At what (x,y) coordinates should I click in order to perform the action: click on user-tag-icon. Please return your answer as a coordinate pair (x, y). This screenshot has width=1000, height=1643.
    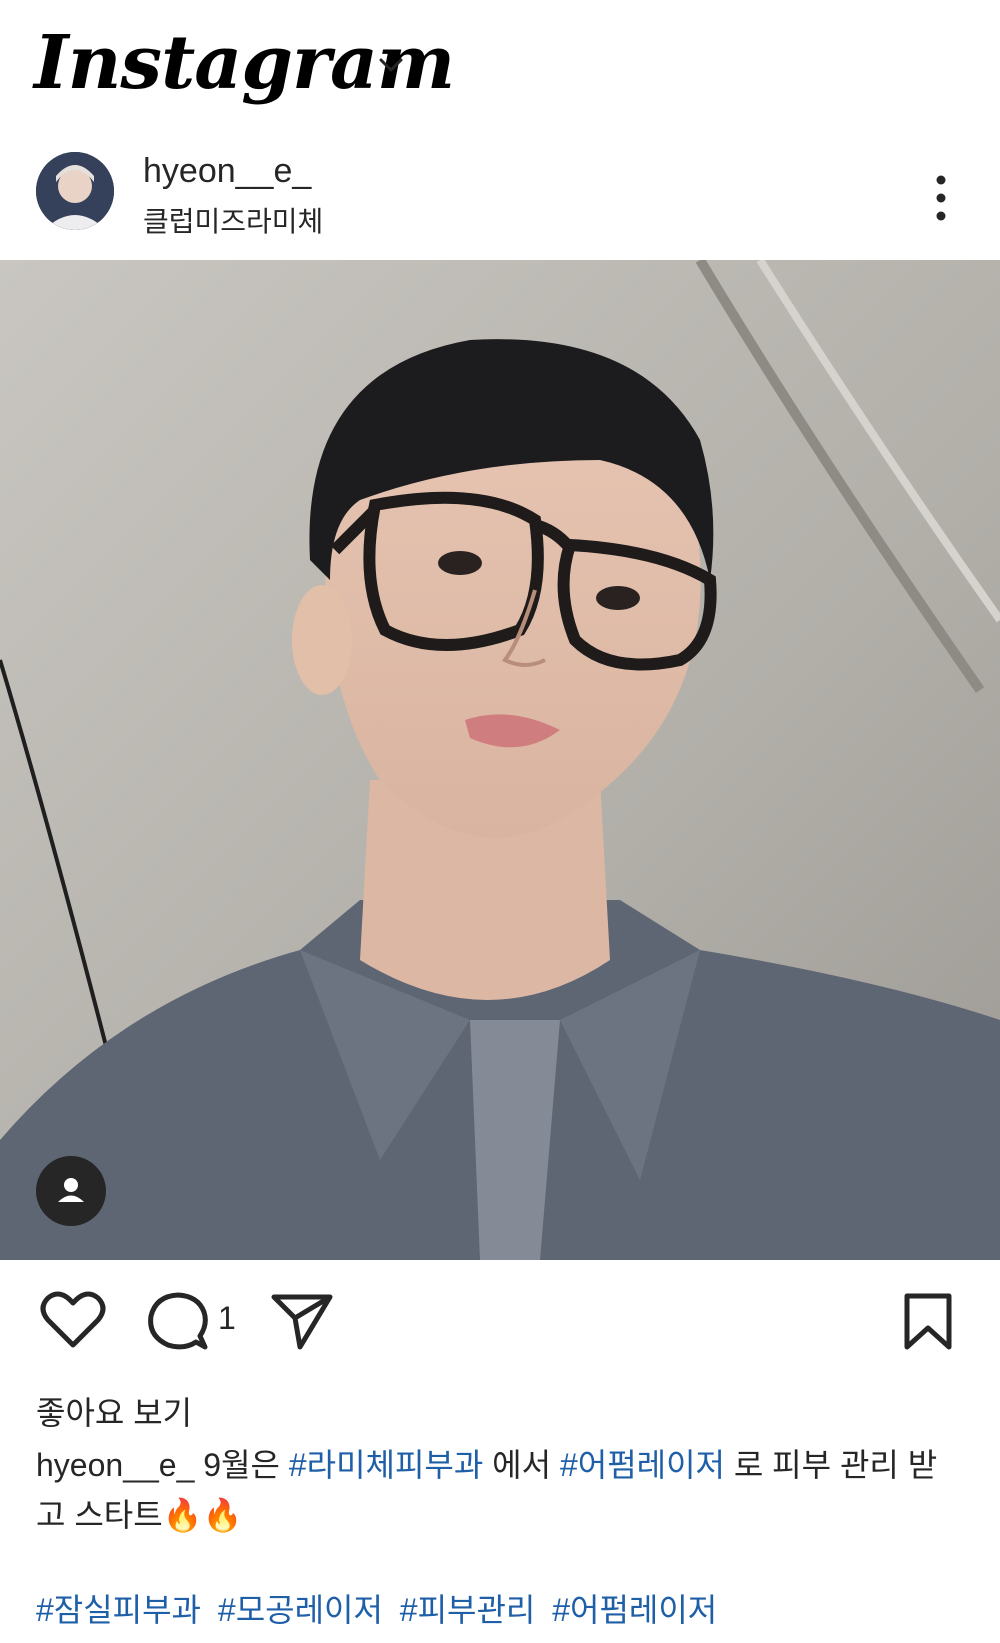
    Looking at the image, I should click on (71, 1190).